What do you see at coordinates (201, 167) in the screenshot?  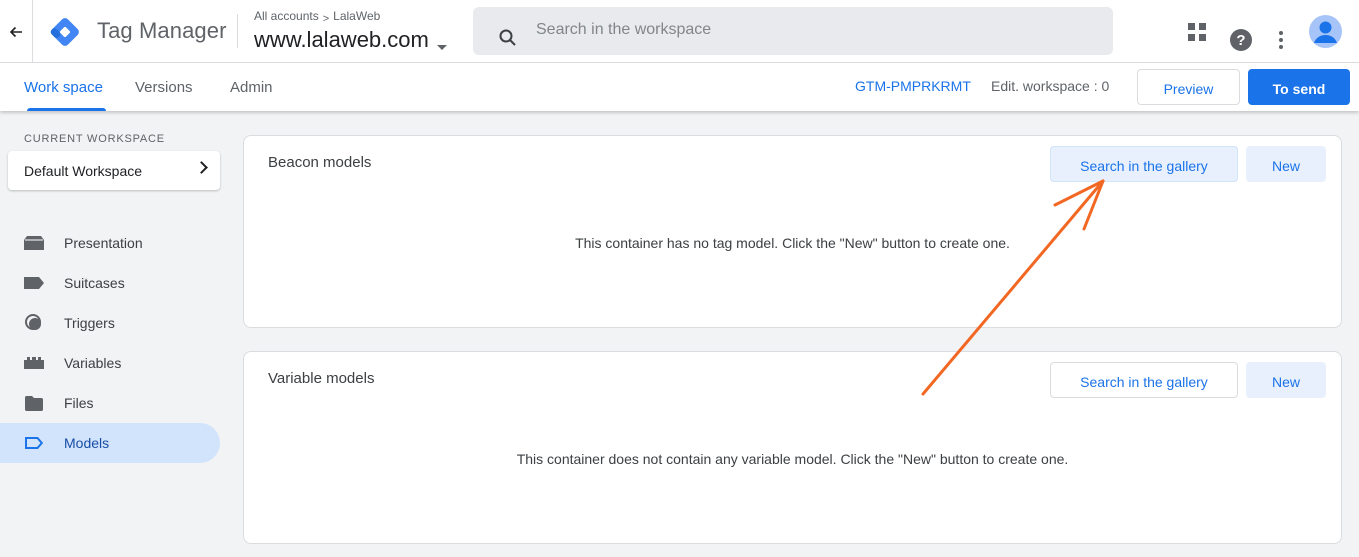 I see `chevron-right-icon` at bounding box center [201, 167].